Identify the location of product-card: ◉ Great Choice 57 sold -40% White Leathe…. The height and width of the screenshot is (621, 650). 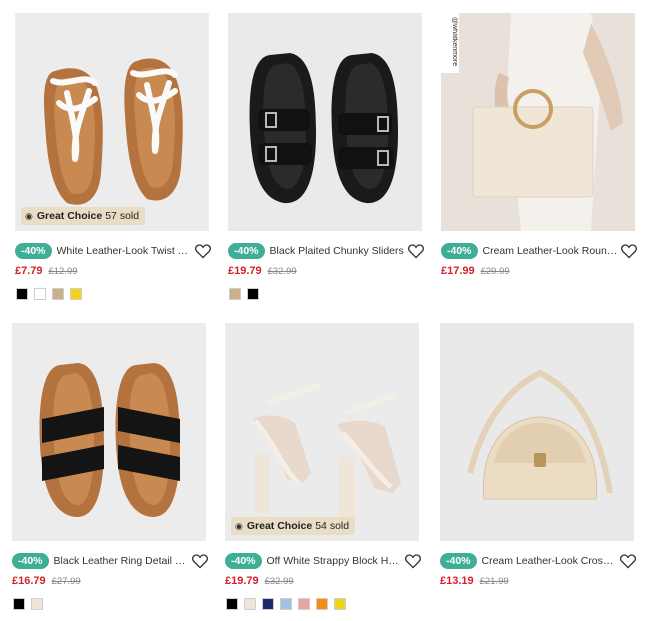
(113, 156).